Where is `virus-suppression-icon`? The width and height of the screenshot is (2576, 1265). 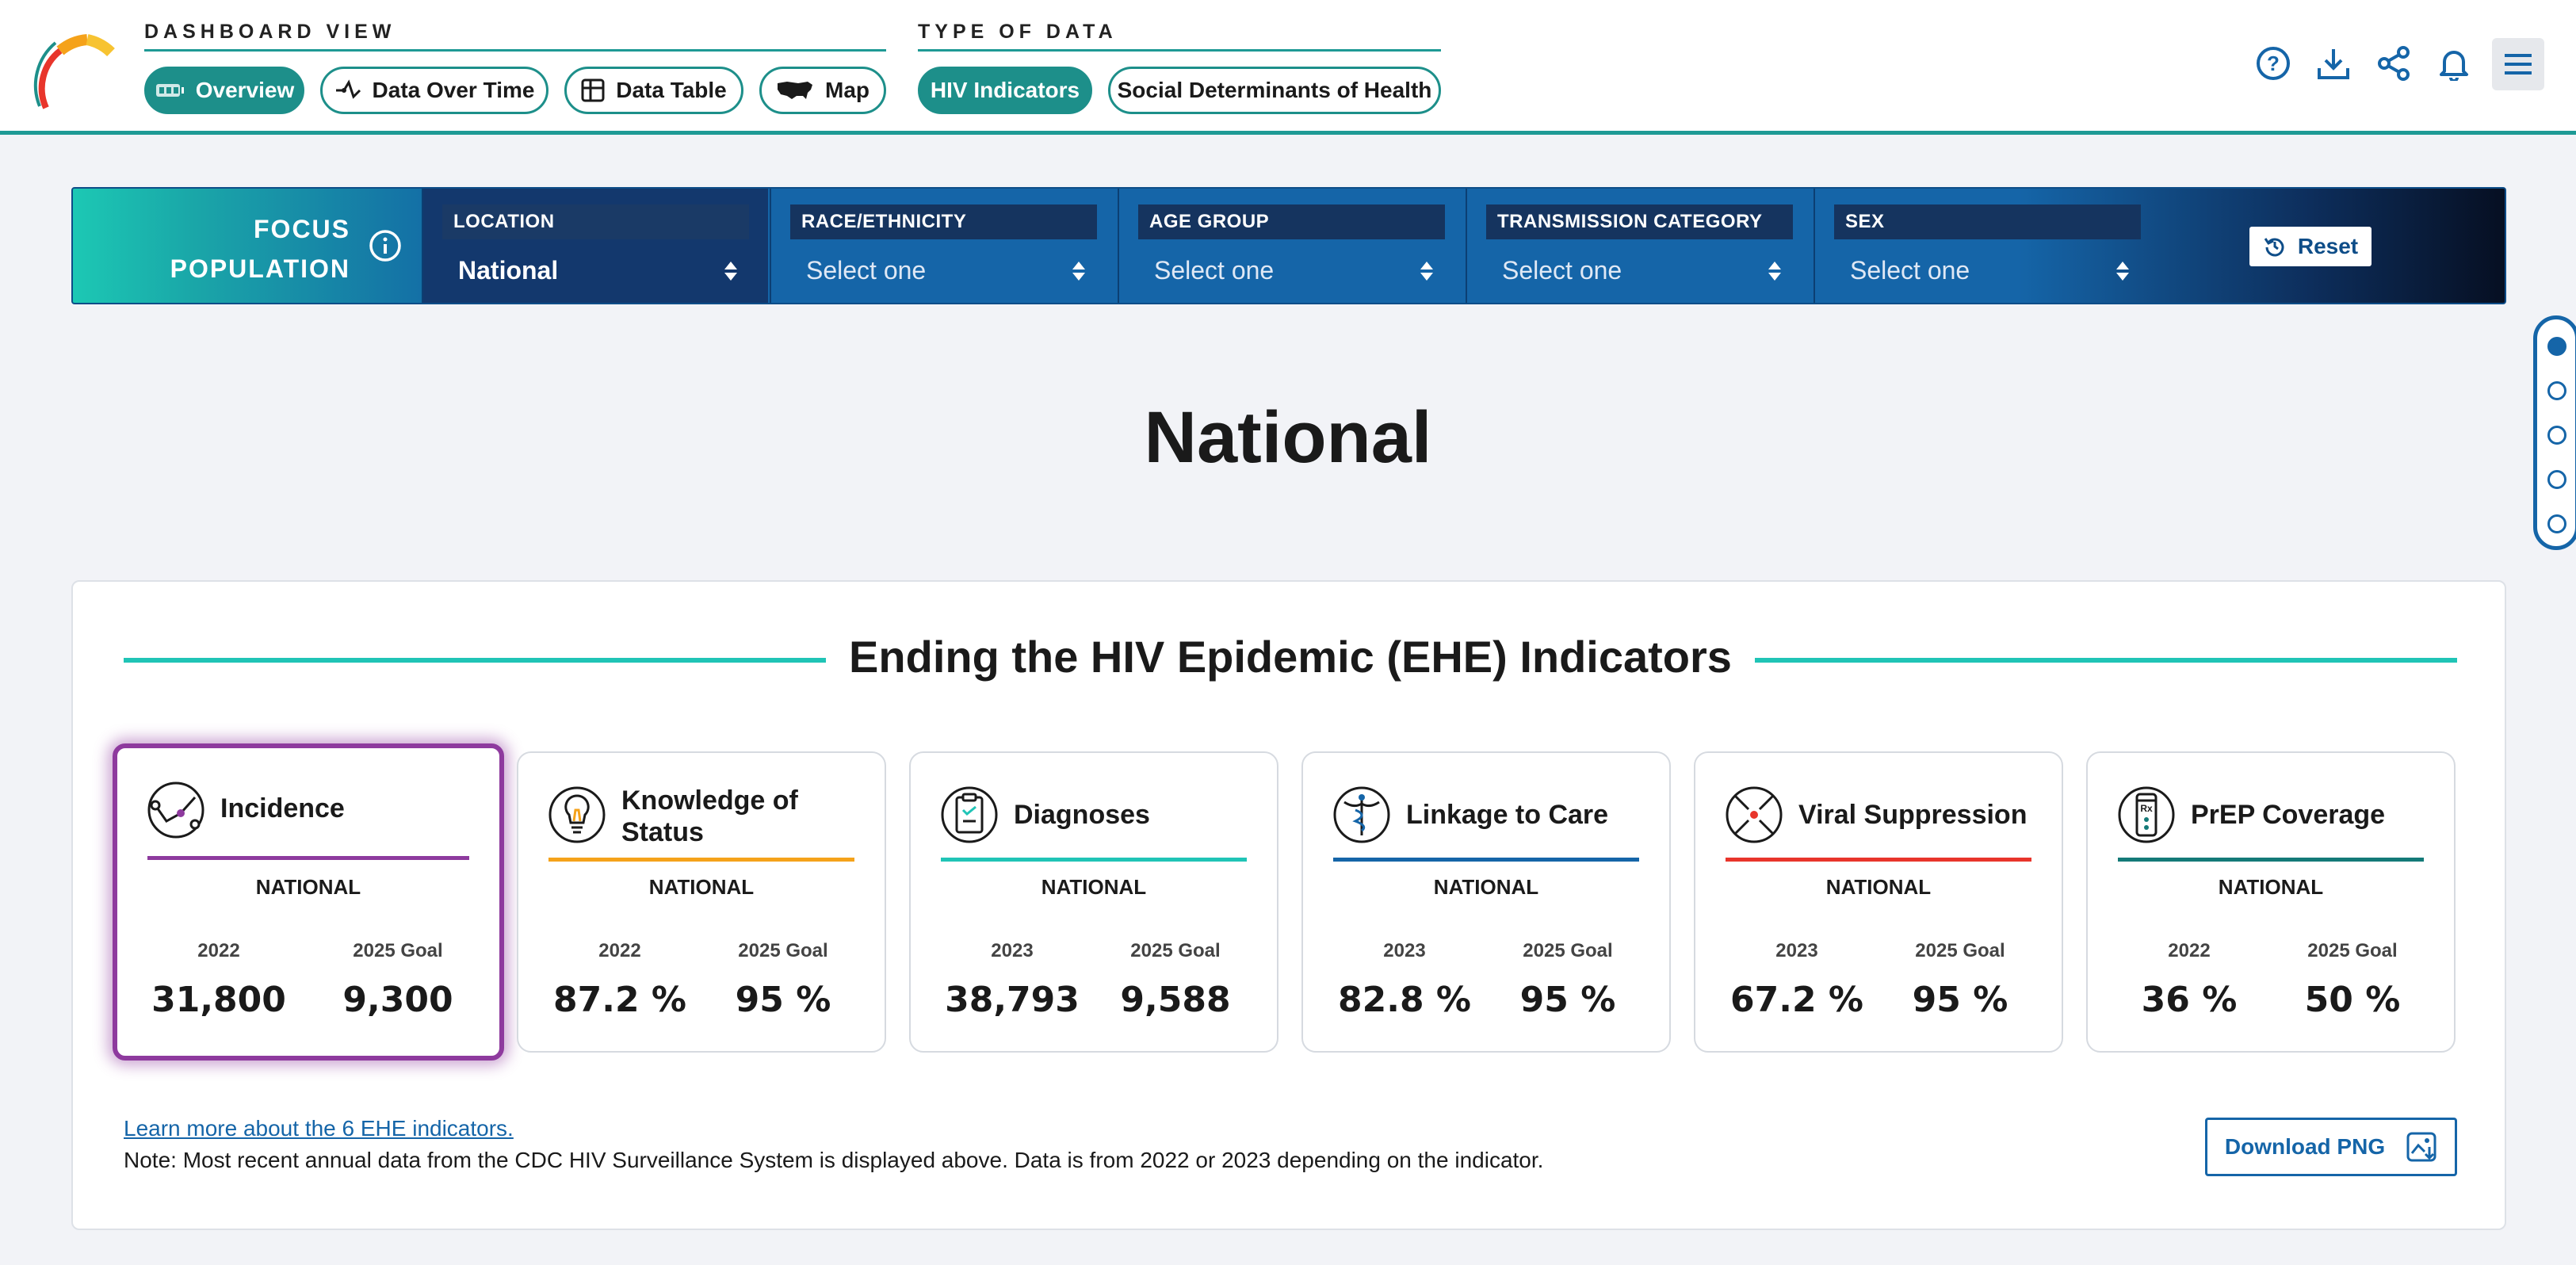
virus-suppression-icon is located at coordinates (1754, 814).